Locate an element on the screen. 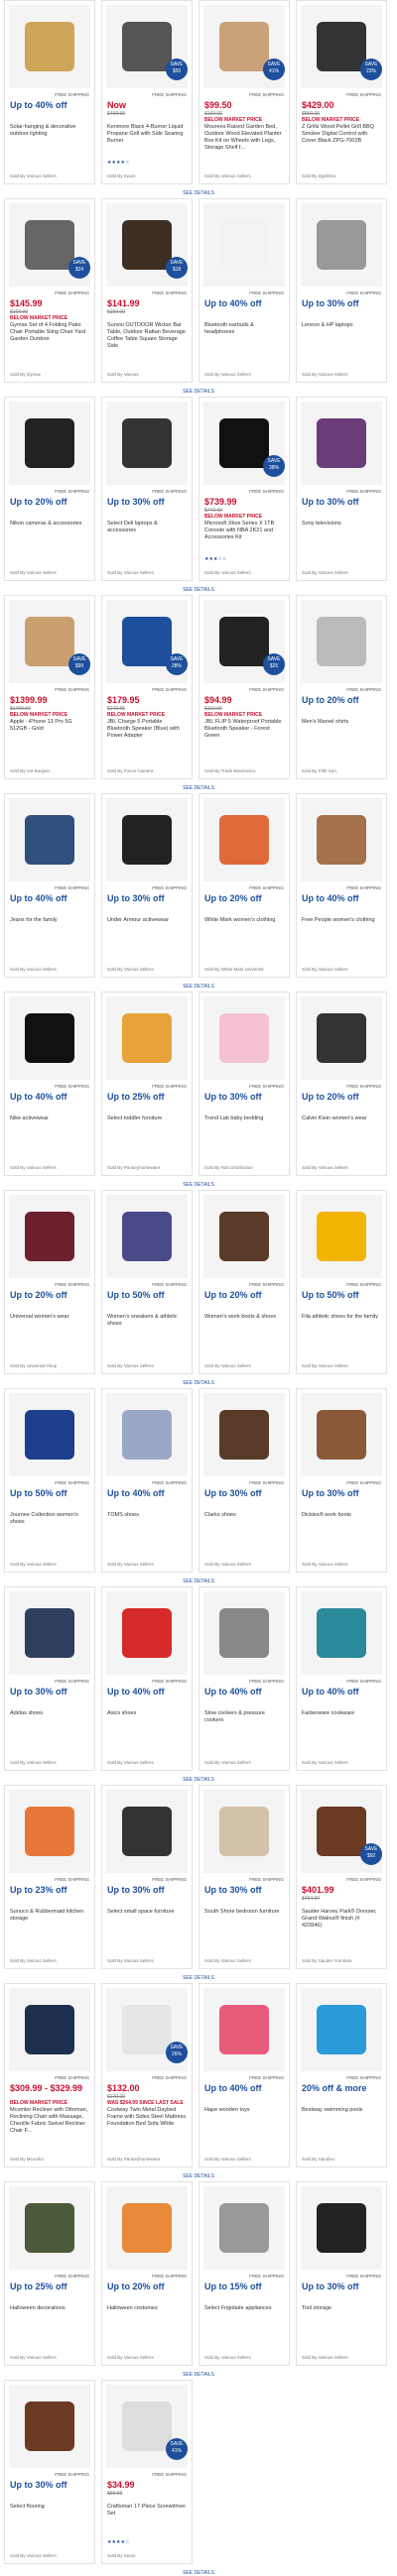 Image resolution: width=397 pixels, height=2576 pixels. product-title: Women's sneakers & athletic shoes is located at coordinates (147, 1321).